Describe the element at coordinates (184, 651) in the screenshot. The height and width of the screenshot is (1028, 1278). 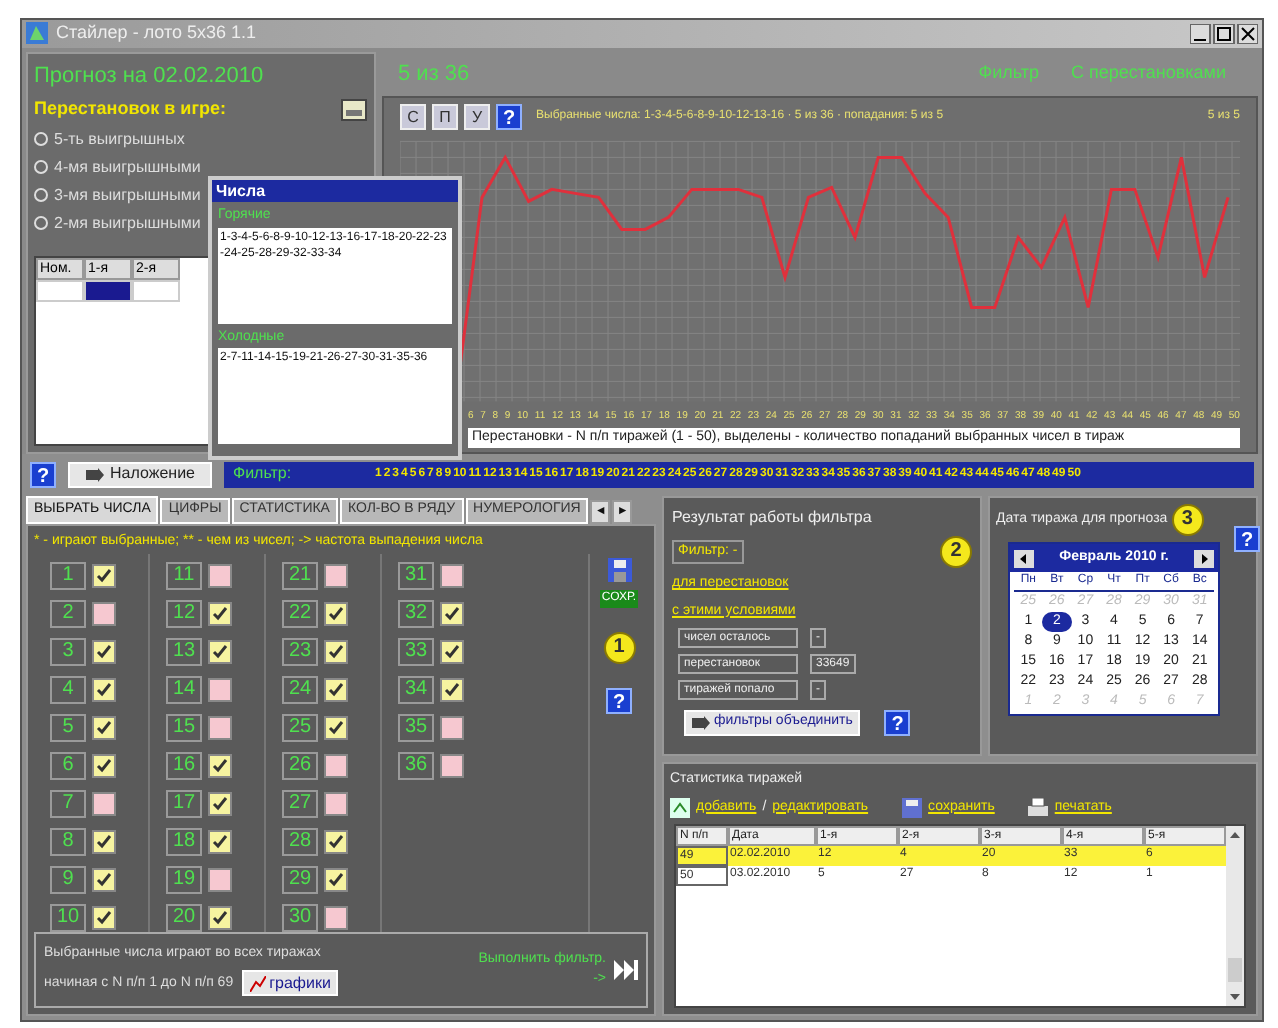
I see `number-label: 13` at that location.